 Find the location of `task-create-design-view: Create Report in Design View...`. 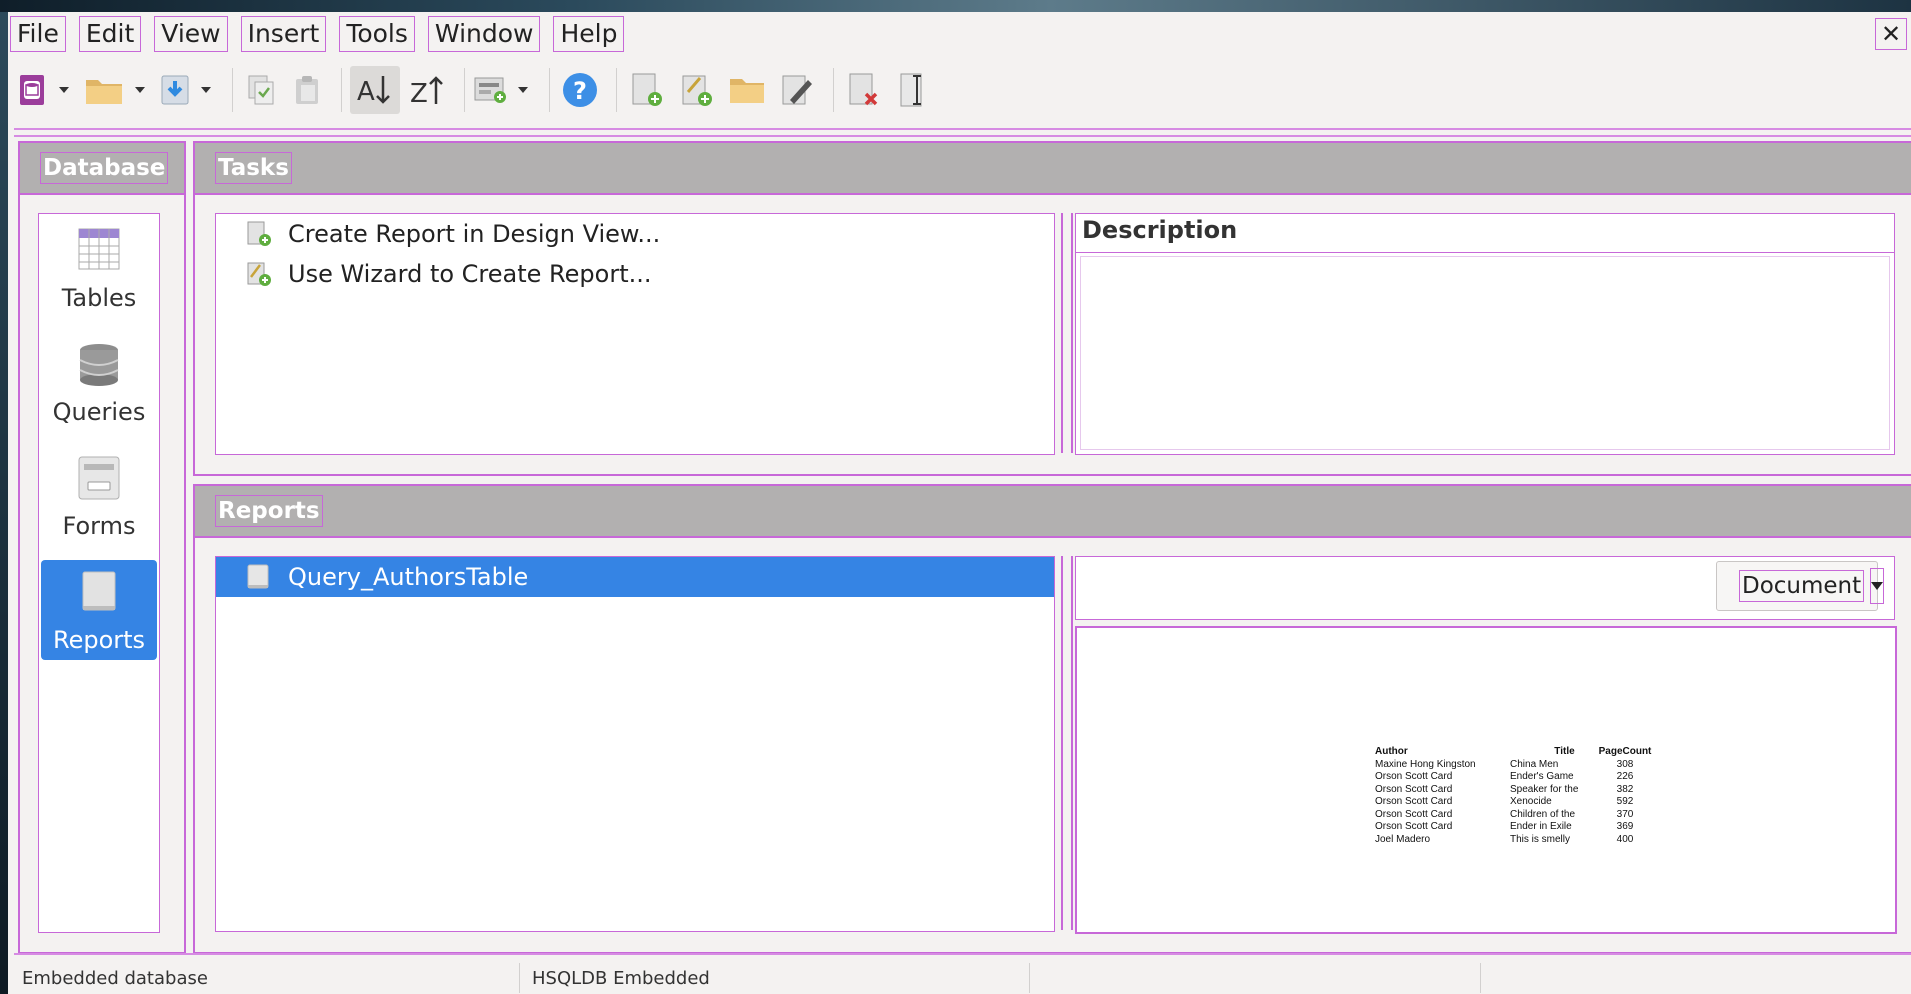

task-create-design-view: Create Report in Design View... is located at coordinates (635, 234).